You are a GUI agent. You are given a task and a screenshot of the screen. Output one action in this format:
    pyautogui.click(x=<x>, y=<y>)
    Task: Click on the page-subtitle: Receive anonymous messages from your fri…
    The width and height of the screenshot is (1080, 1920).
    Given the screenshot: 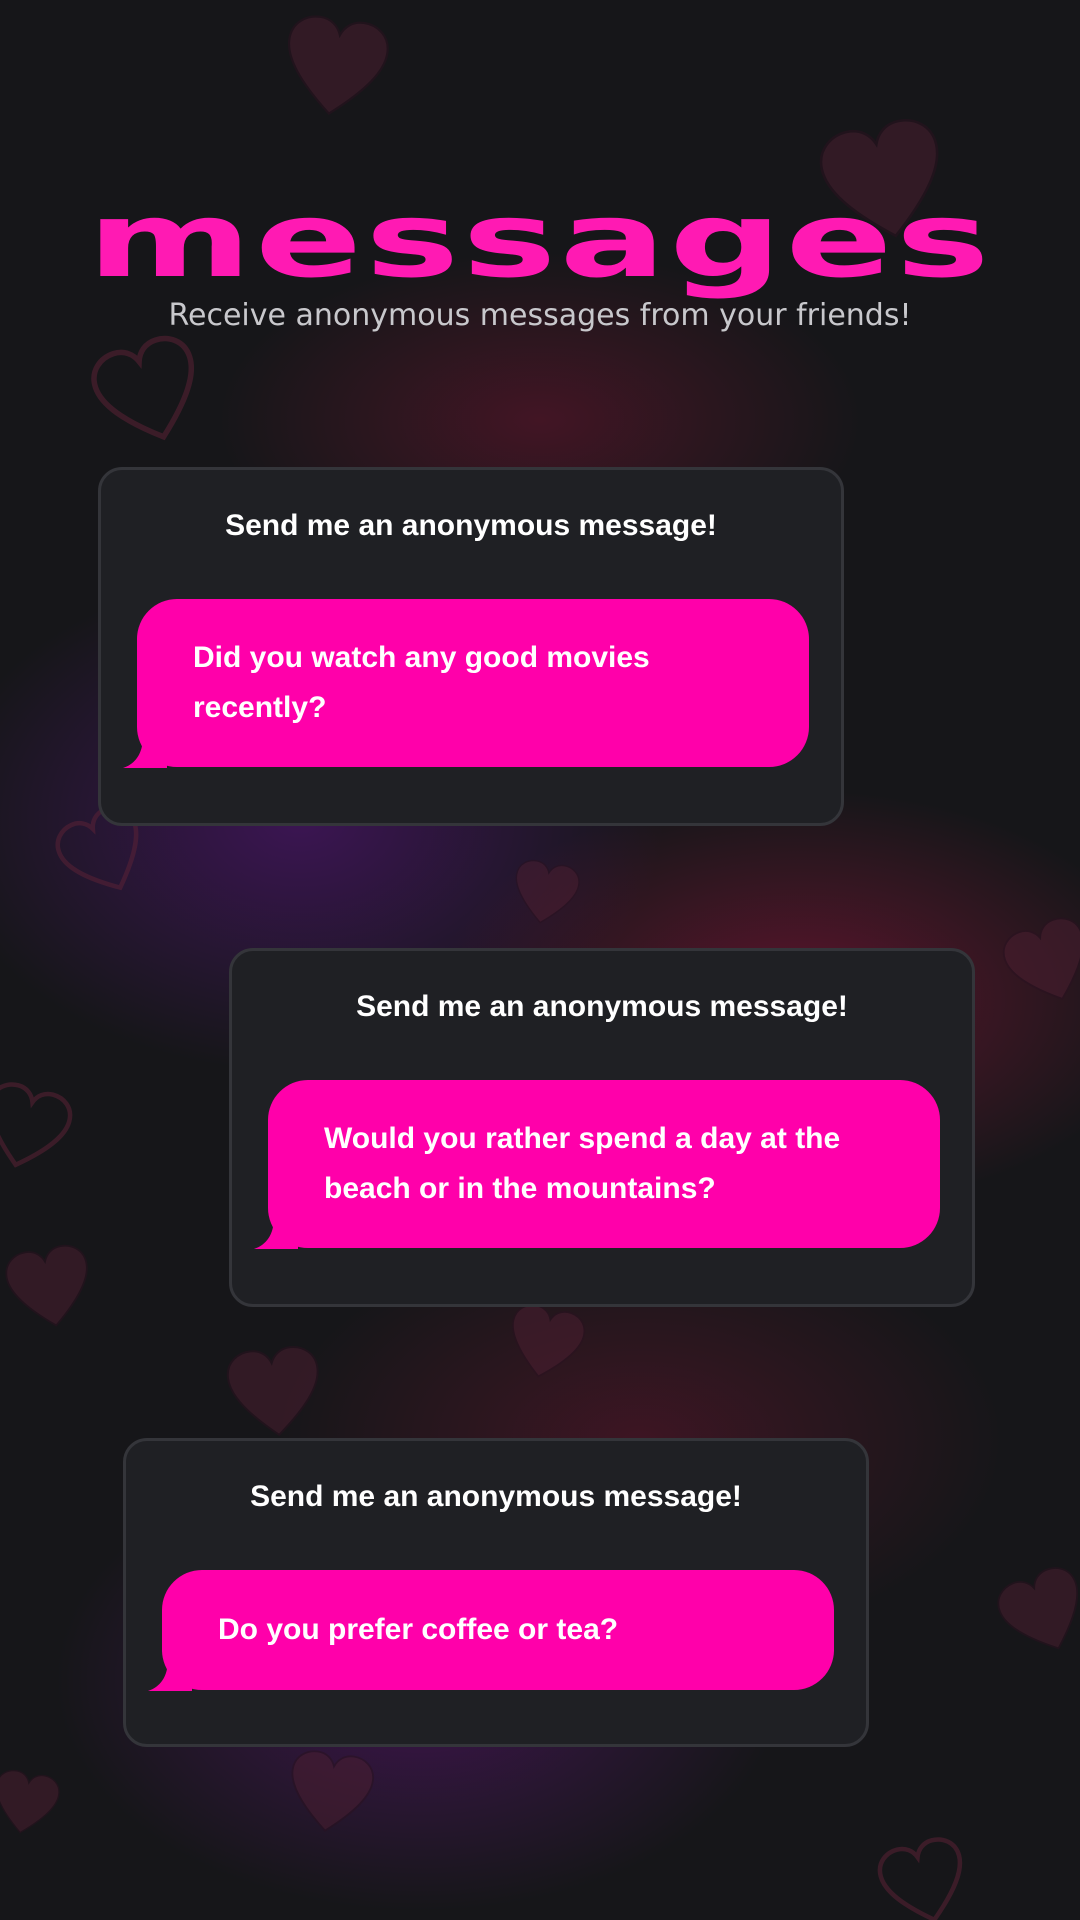 What is the action you would take?
    pyautogui.click(x=540, y=315)
    